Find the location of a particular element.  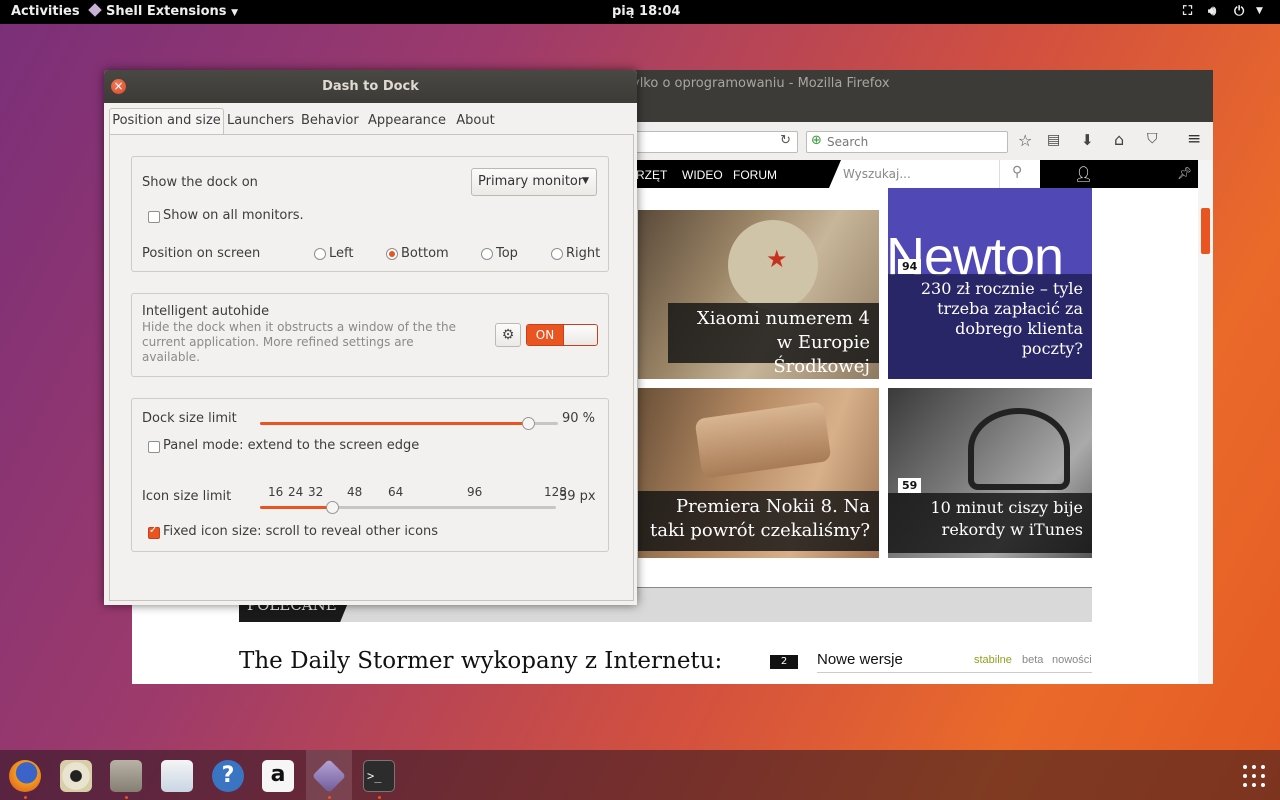

autohide-toggle: ON is located at coordinates (562, 335).